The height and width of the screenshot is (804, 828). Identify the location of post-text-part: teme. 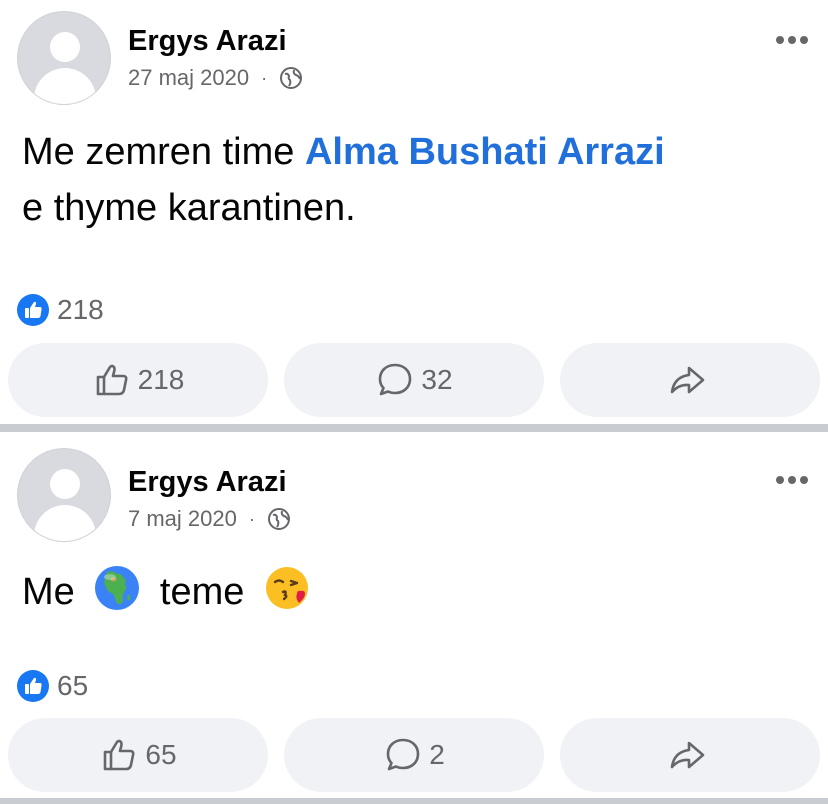
(202, 592).